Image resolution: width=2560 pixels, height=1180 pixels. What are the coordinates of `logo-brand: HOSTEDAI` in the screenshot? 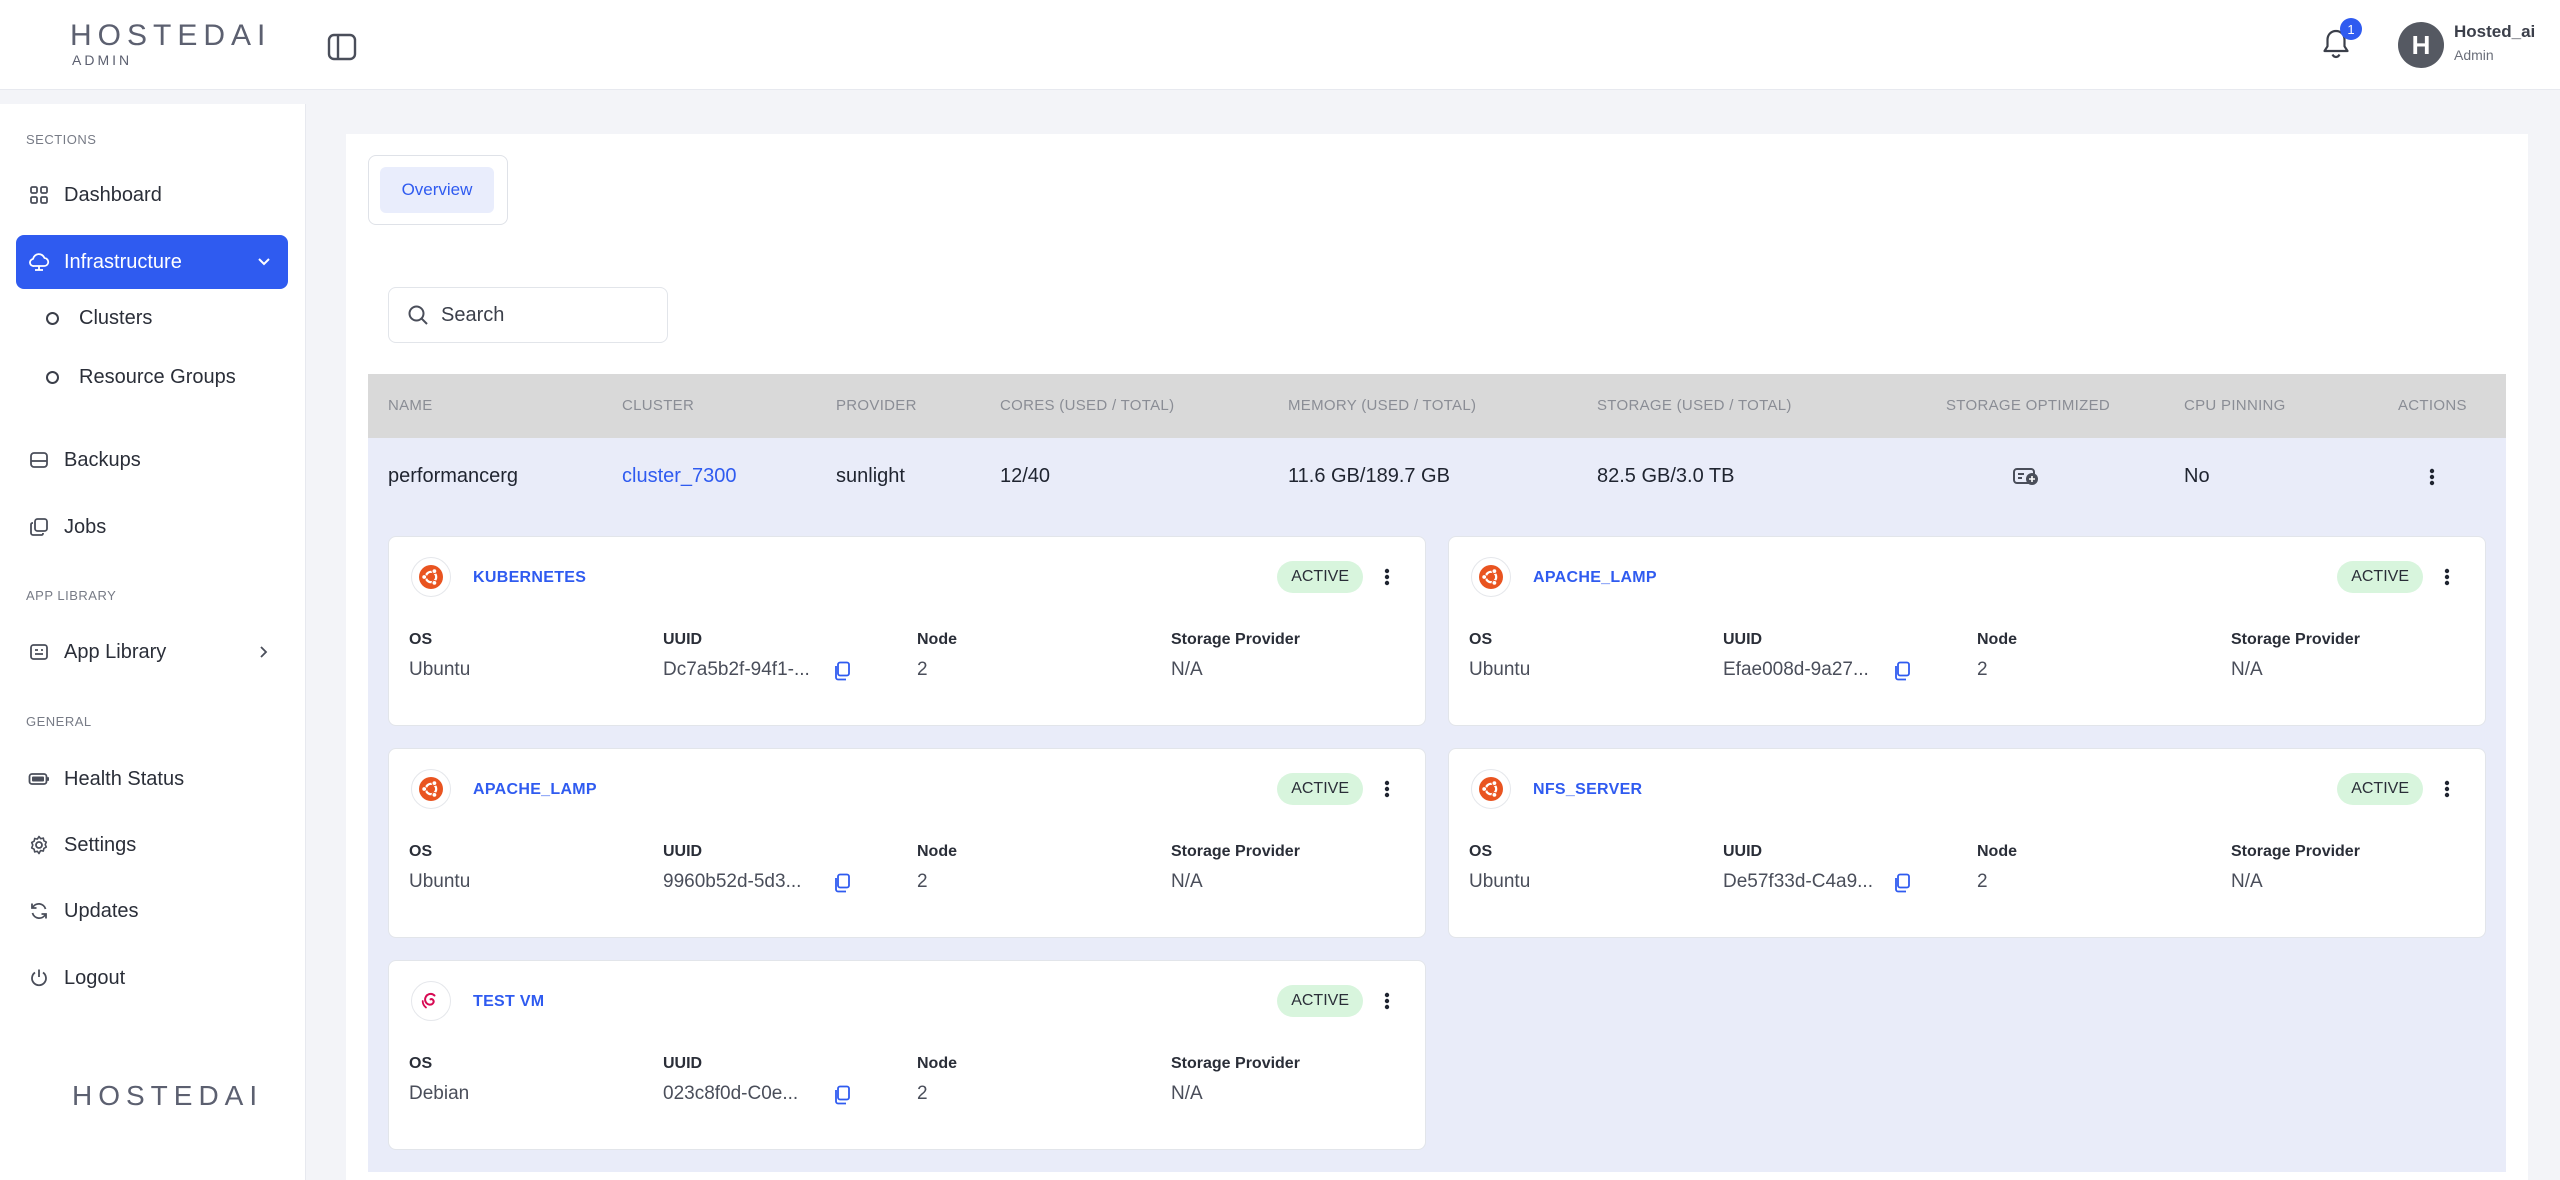 It's located at (171, 35).